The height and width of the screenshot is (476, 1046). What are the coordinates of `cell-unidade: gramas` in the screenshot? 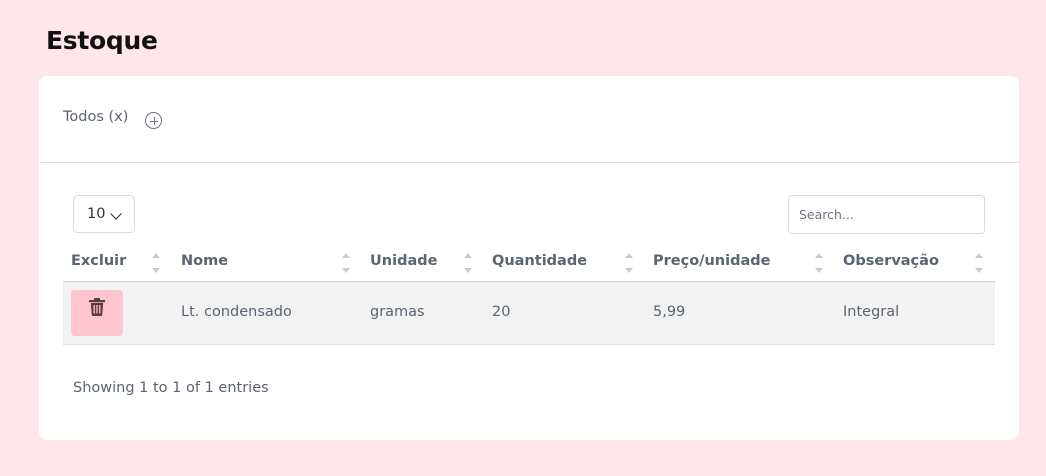 It's located at (397, 312).